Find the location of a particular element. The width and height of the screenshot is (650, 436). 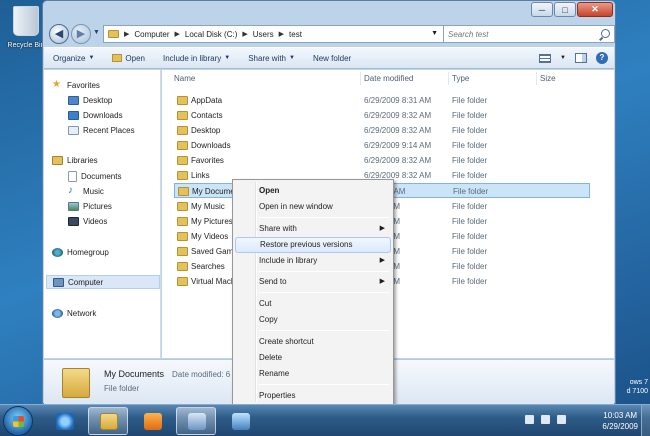

taskbar-network-app is located at coordinates (196, 421).